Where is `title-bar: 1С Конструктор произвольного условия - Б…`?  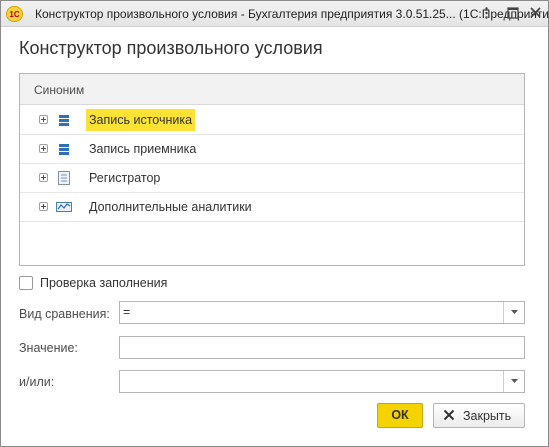 title-bar: 1С Конструктор произвольного условия - Б… is located at coordinates (275, 14).